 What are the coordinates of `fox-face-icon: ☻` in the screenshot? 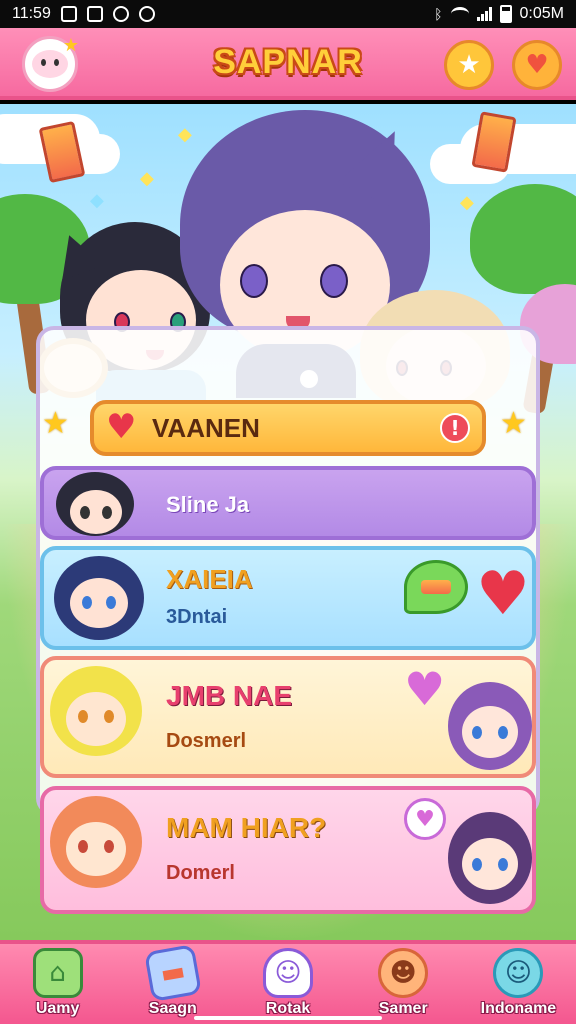 It's located at (403, 973).